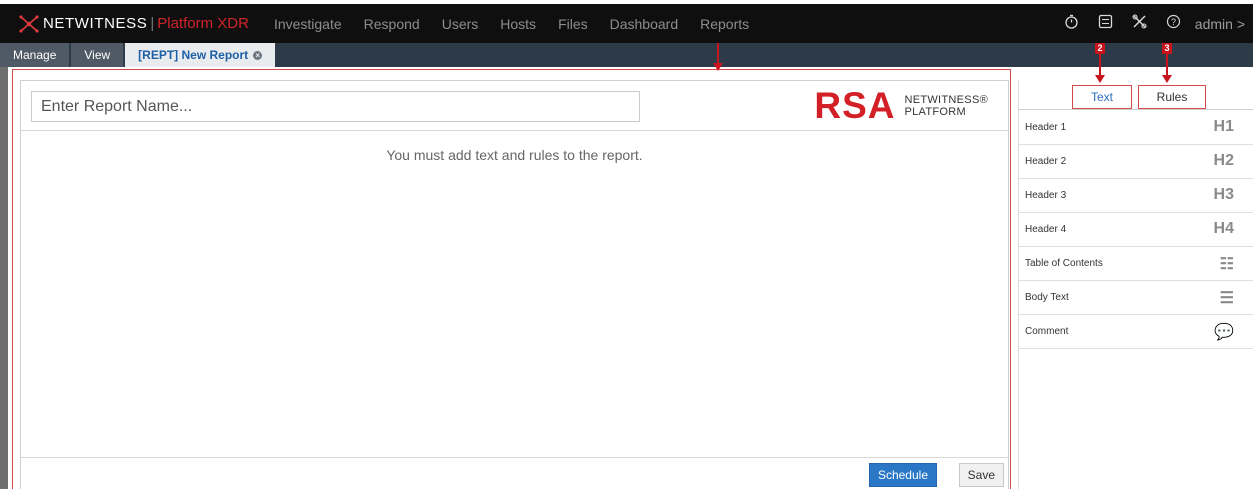 The width and height of the screenshot is (1253, 489). What do you see at coordinates (902, 475) in the screenshot?
I see `schedule-button: Schedule` at bounding box center [902, 475].